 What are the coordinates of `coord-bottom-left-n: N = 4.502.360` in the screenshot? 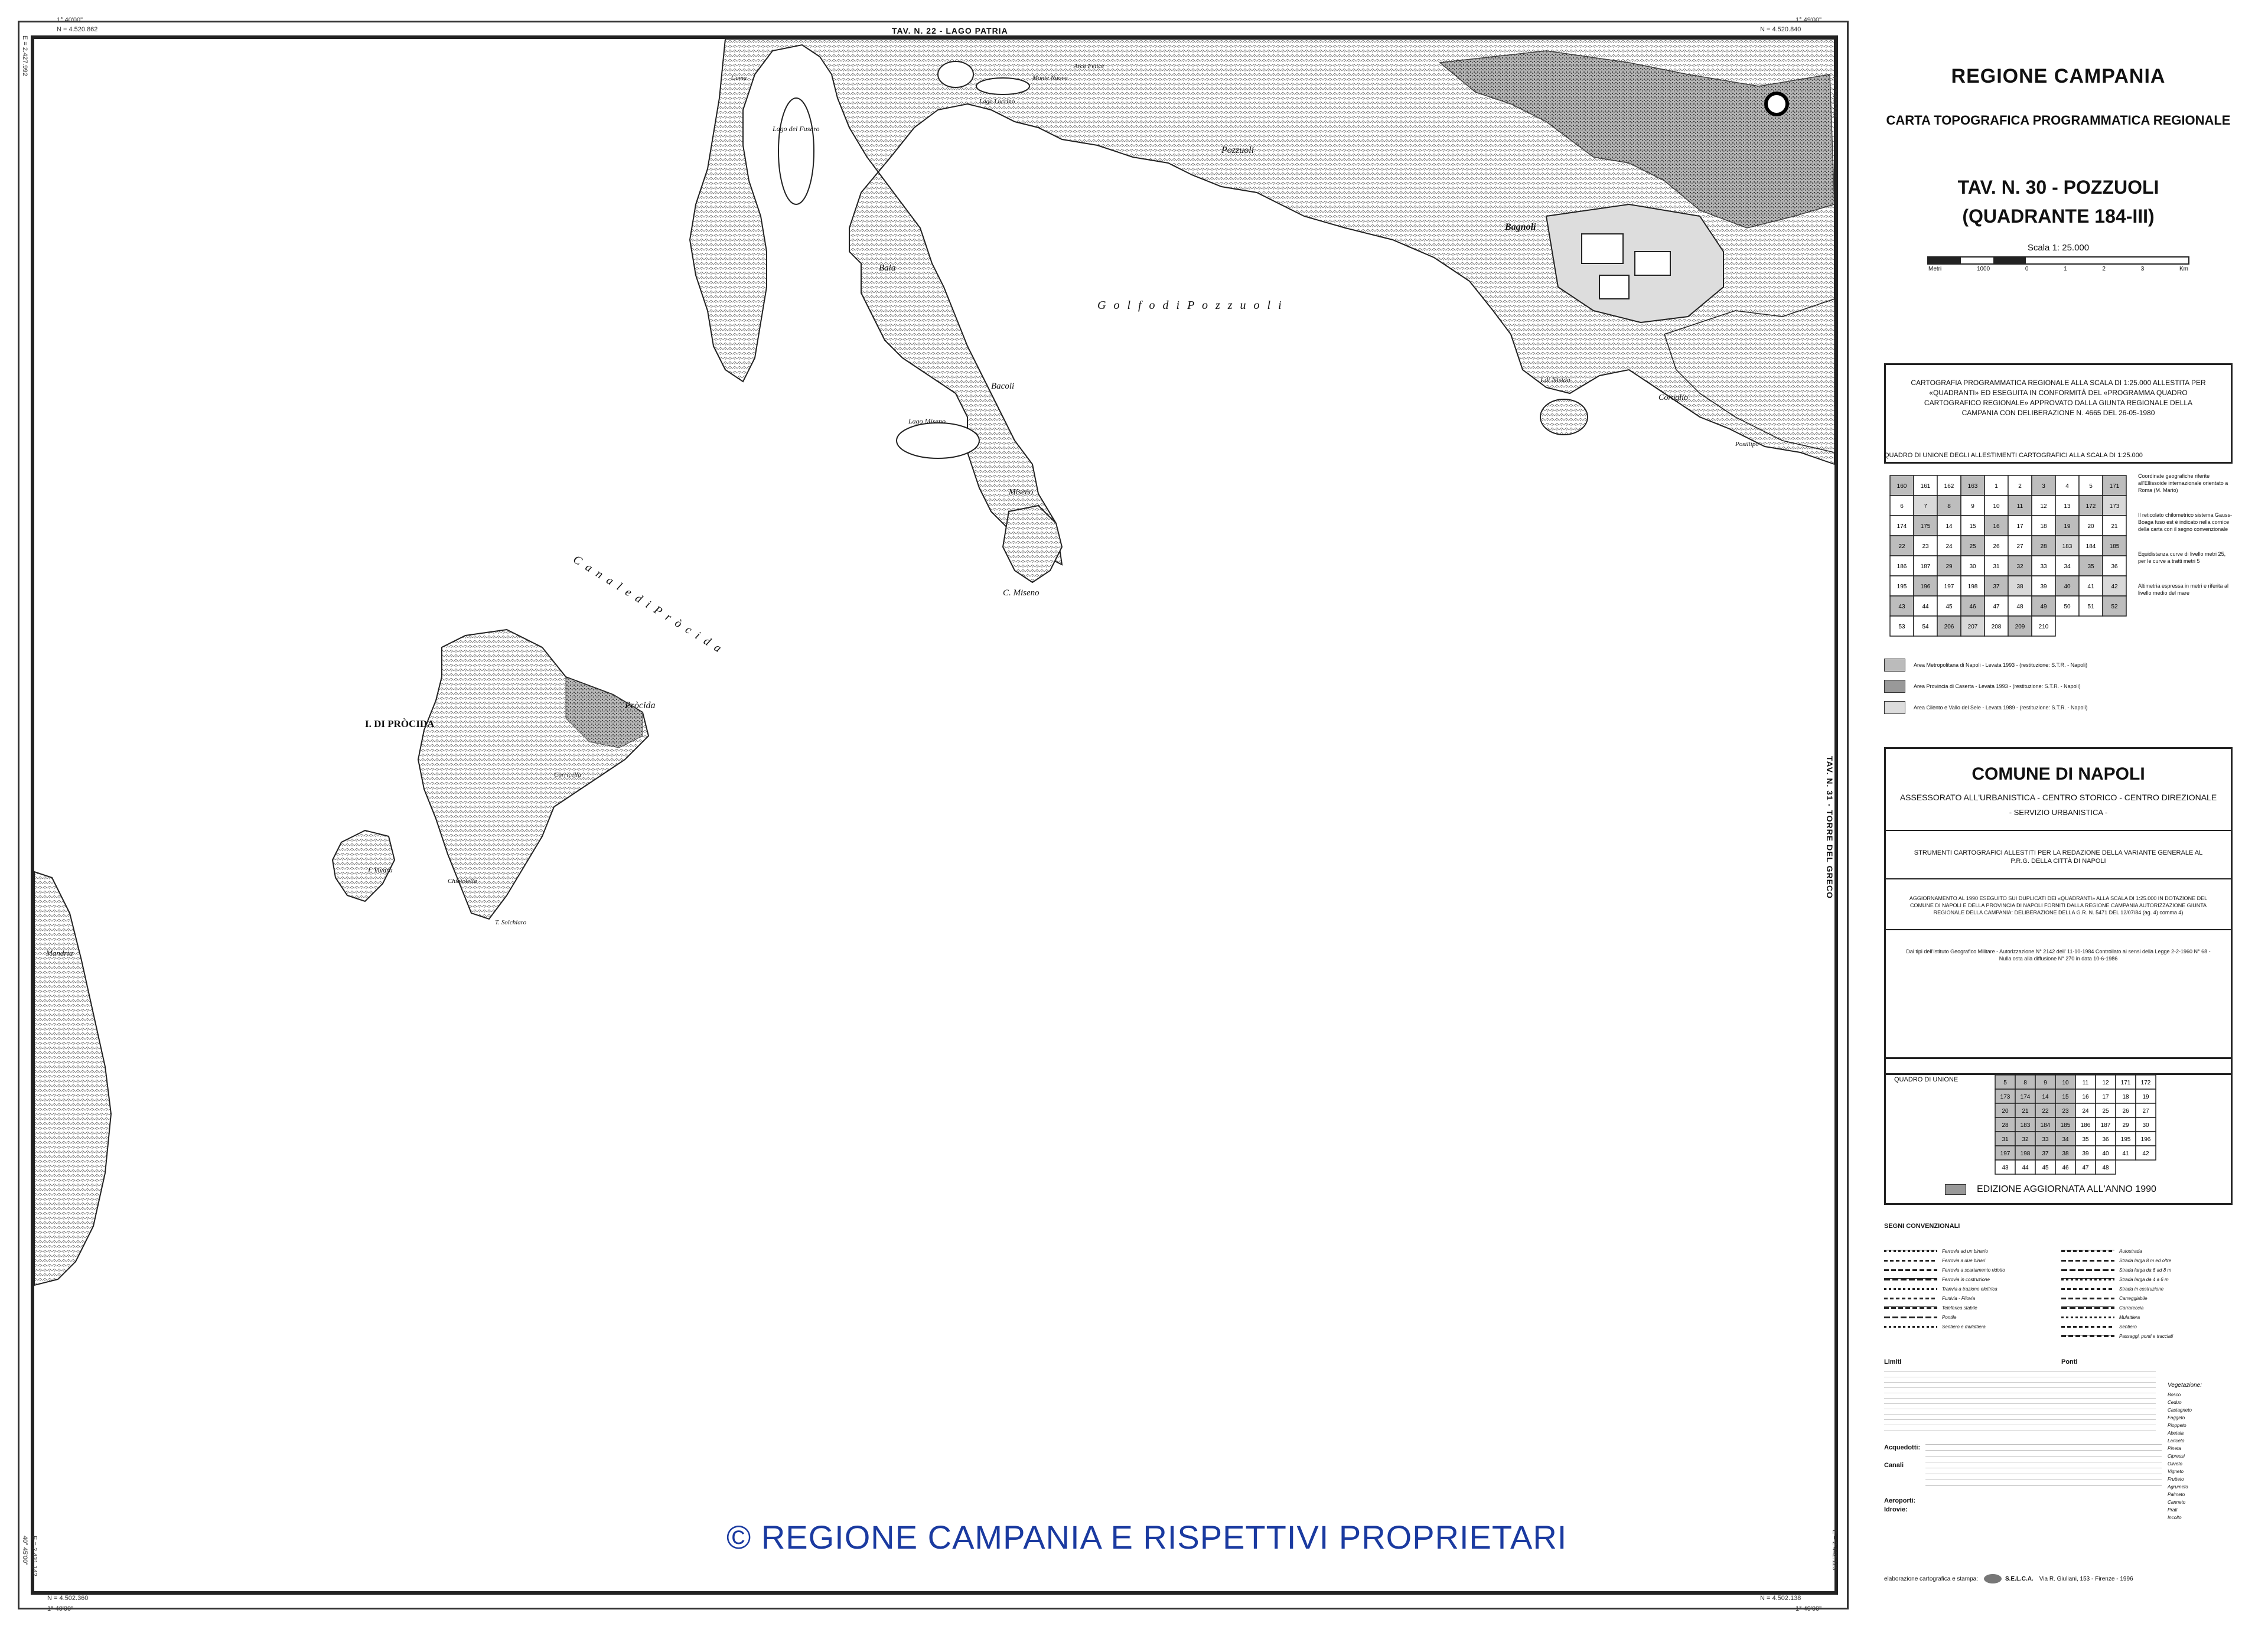 It's located at (68, 1598).